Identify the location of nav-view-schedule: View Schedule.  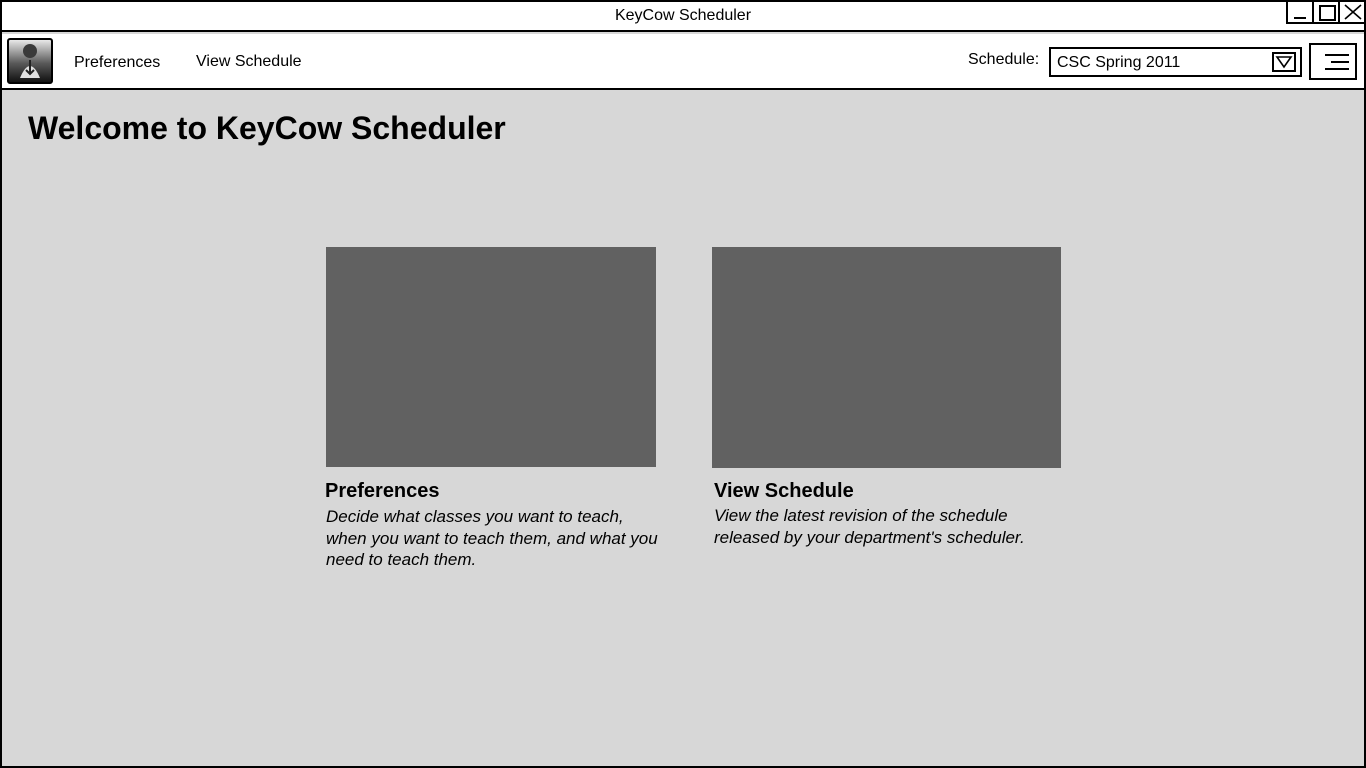
(249, 62).